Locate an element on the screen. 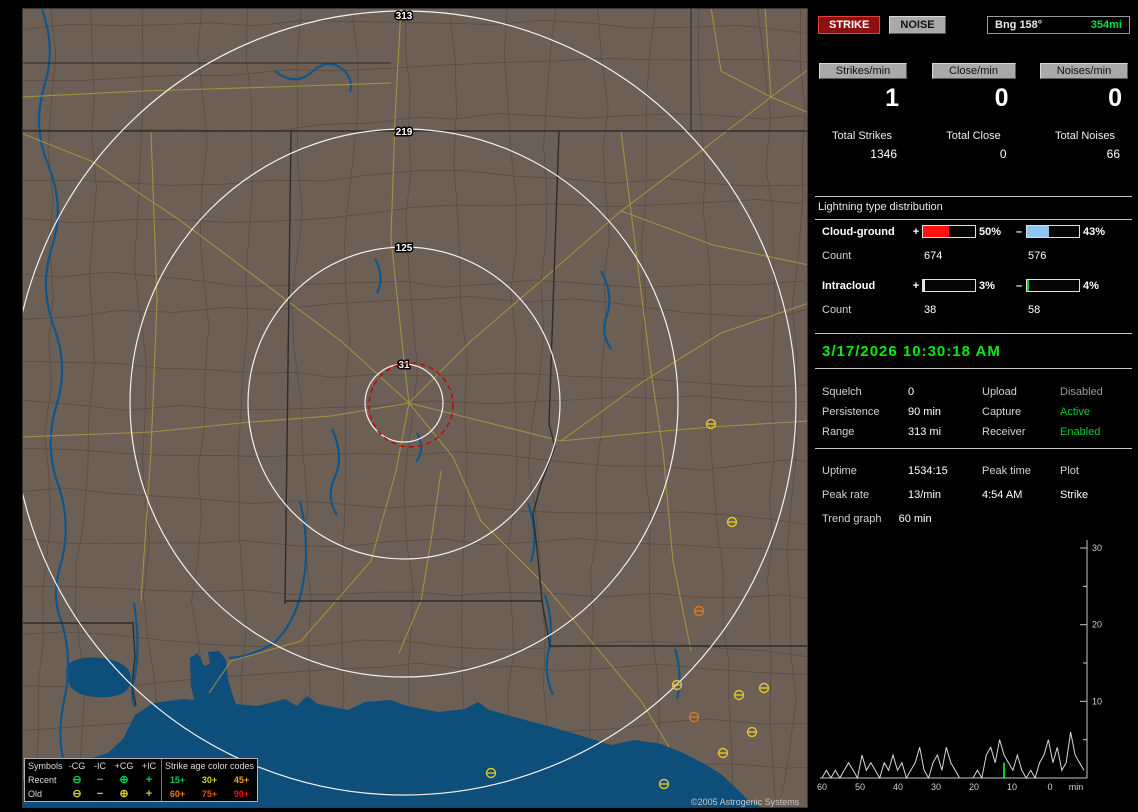 The height and width of the screenshot is (812, 1138). x-tick-label: 0 is located at coordinates (1049, 787).